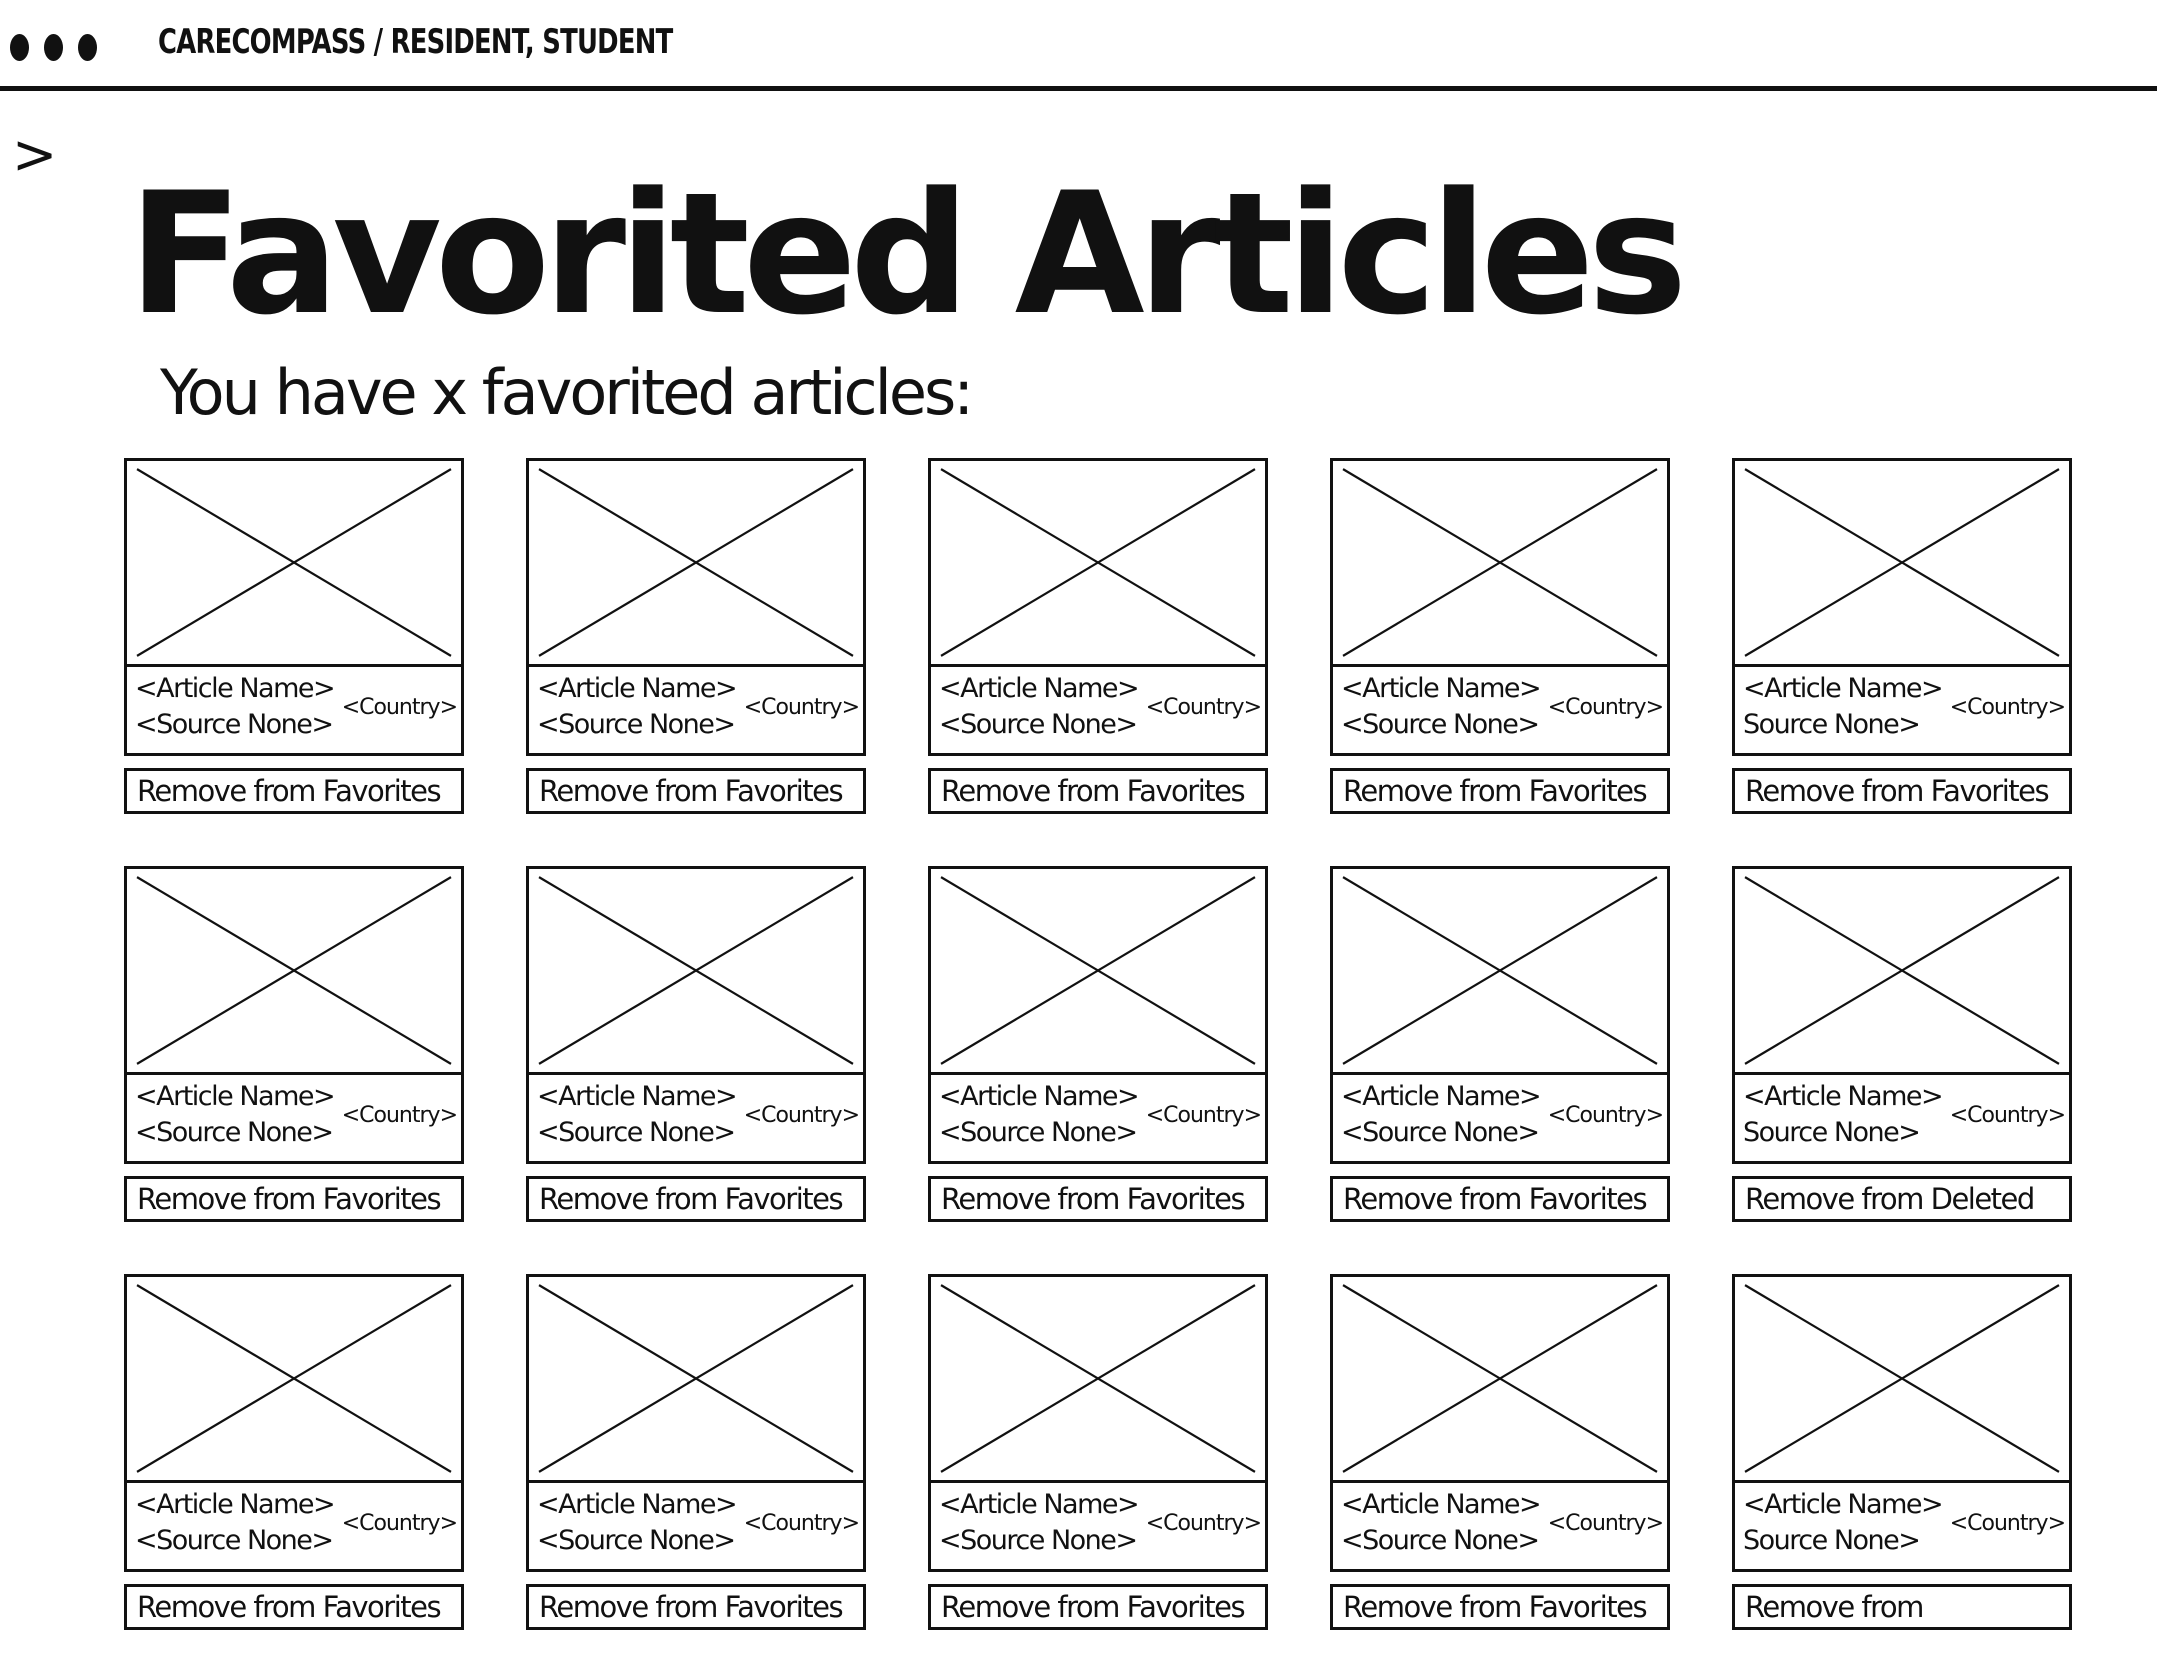 This screenshot has height=1668, width=2157. What do you see at coordinates (1832, 724) in the screenshot?
I see `source-name: Source None>` at bounding box center [1832, 724].